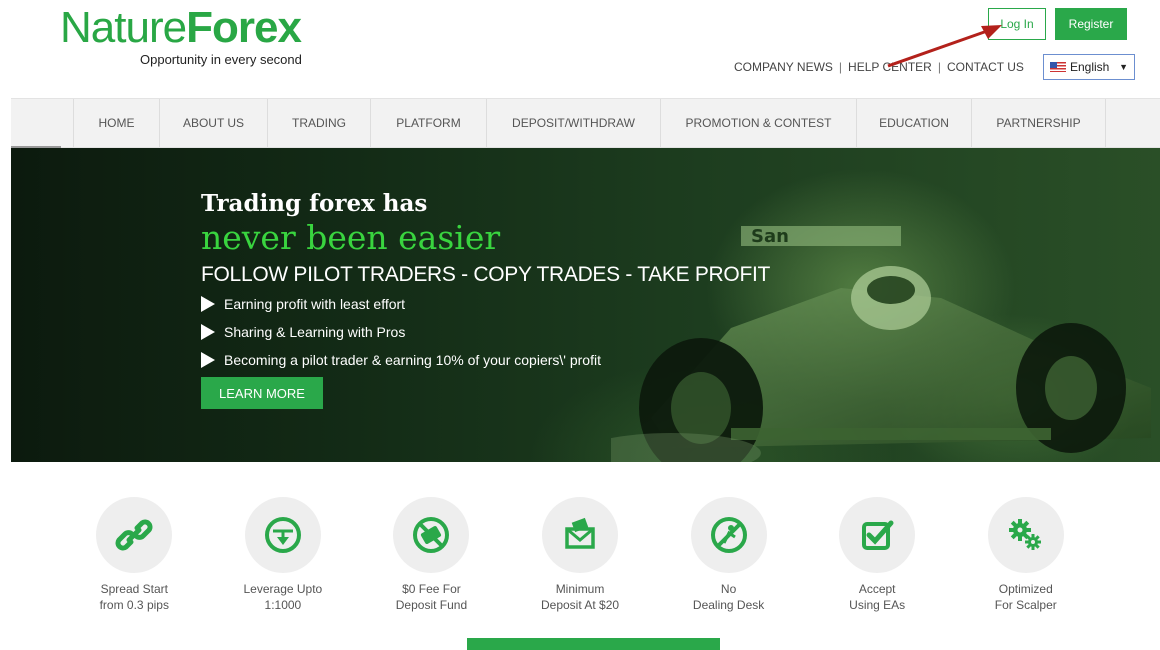 The width and height of the screenshot is (1160, 650). I want to click on no-dealing-desk-icon, so click(728, 535).